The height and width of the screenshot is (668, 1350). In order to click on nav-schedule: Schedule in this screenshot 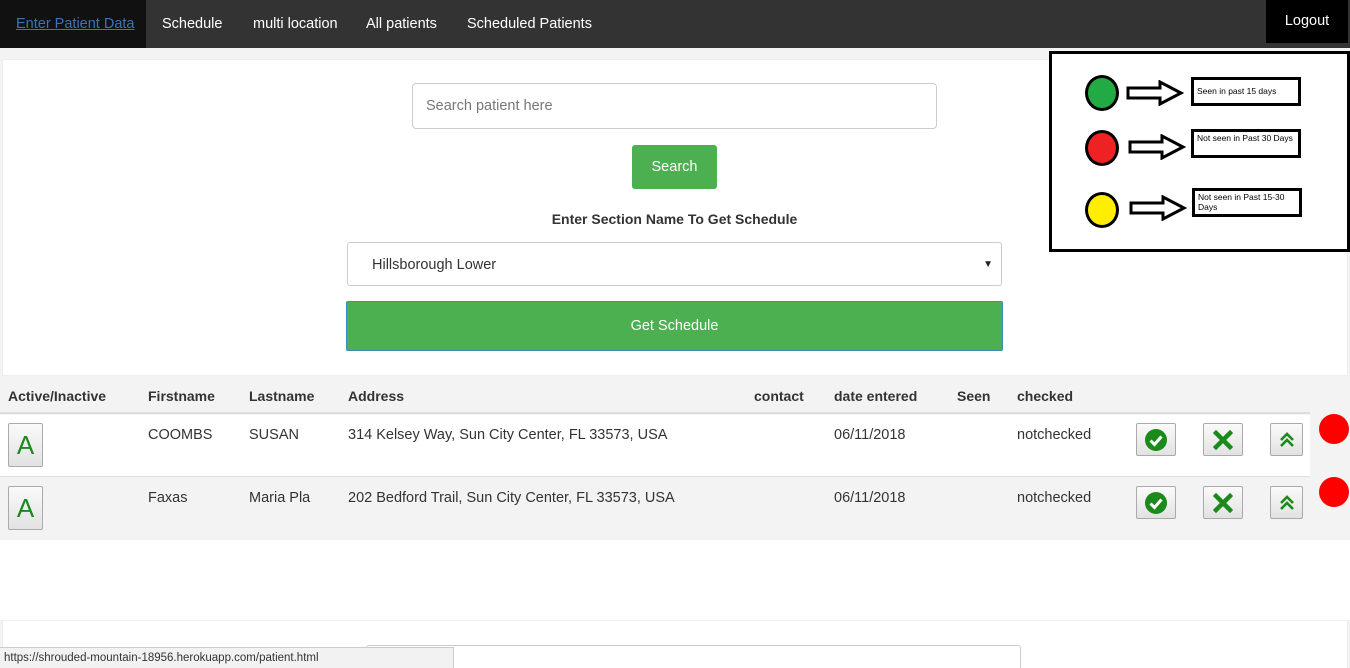, I will do `click(192, 24)`.